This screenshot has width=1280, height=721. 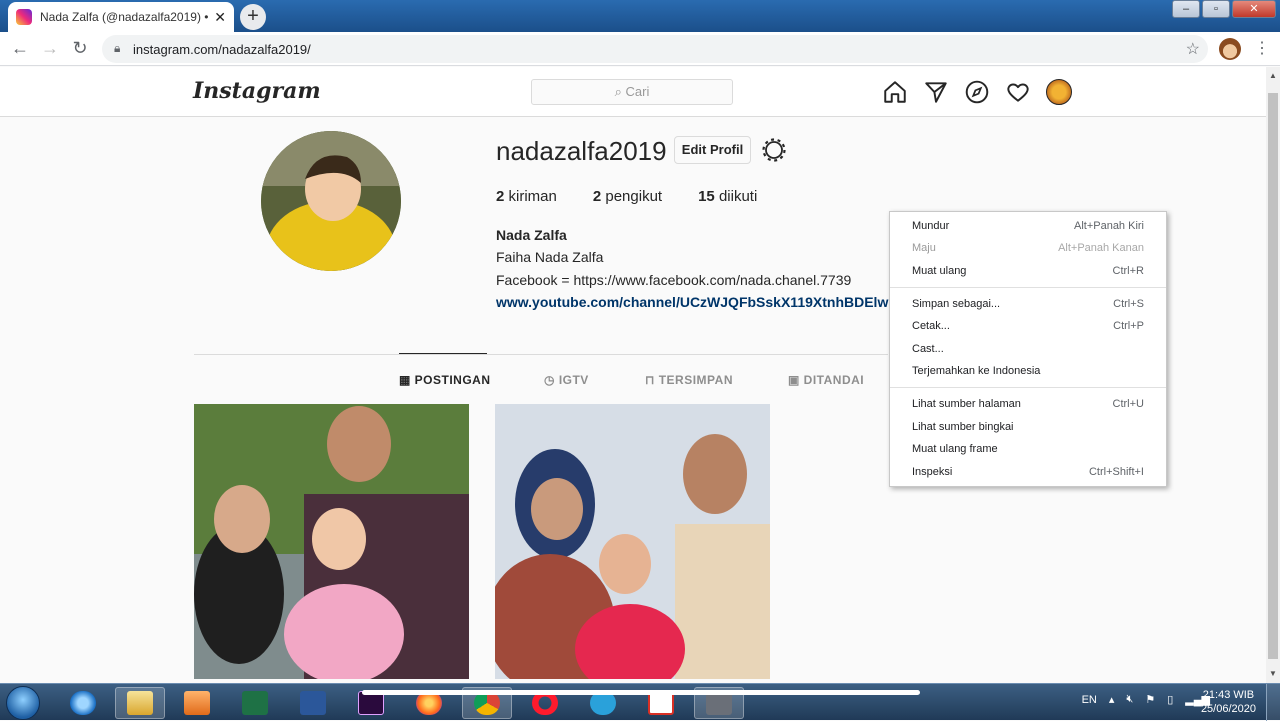 I want to click on direct-message-icon, so click(x=936, y=92).